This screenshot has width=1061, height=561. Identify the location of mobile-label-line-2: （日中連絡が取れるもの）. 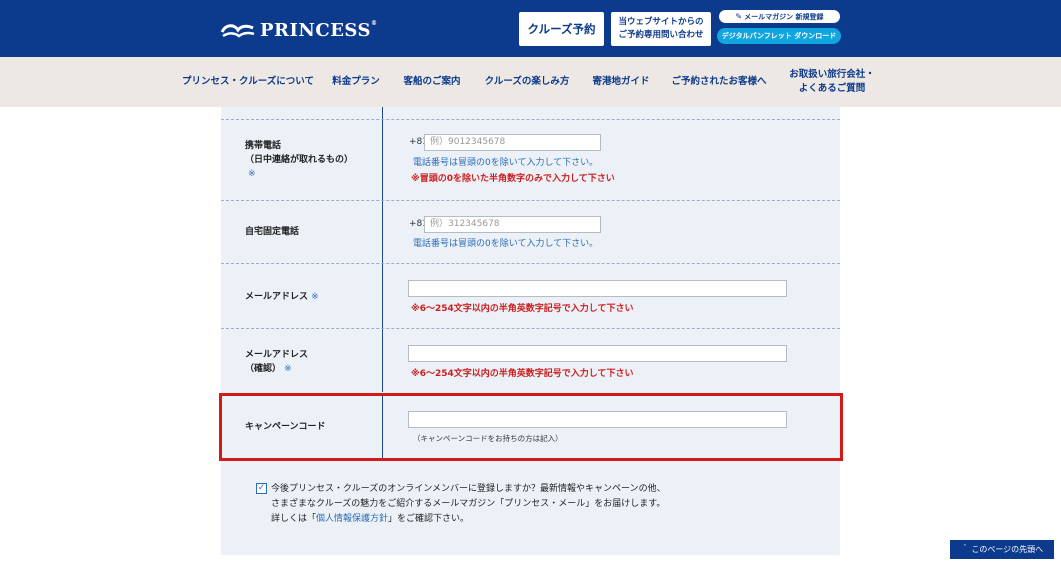
(299, 160).